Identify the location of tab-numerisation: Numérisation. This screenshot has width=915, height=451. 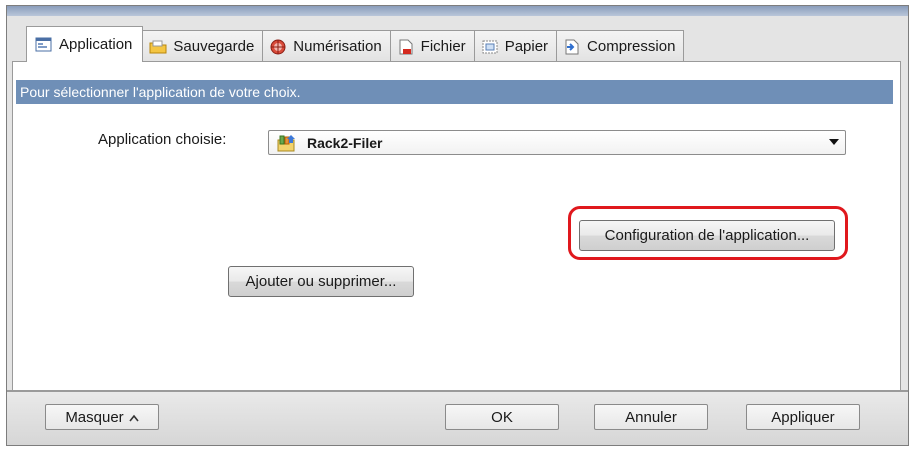
(326, 46).